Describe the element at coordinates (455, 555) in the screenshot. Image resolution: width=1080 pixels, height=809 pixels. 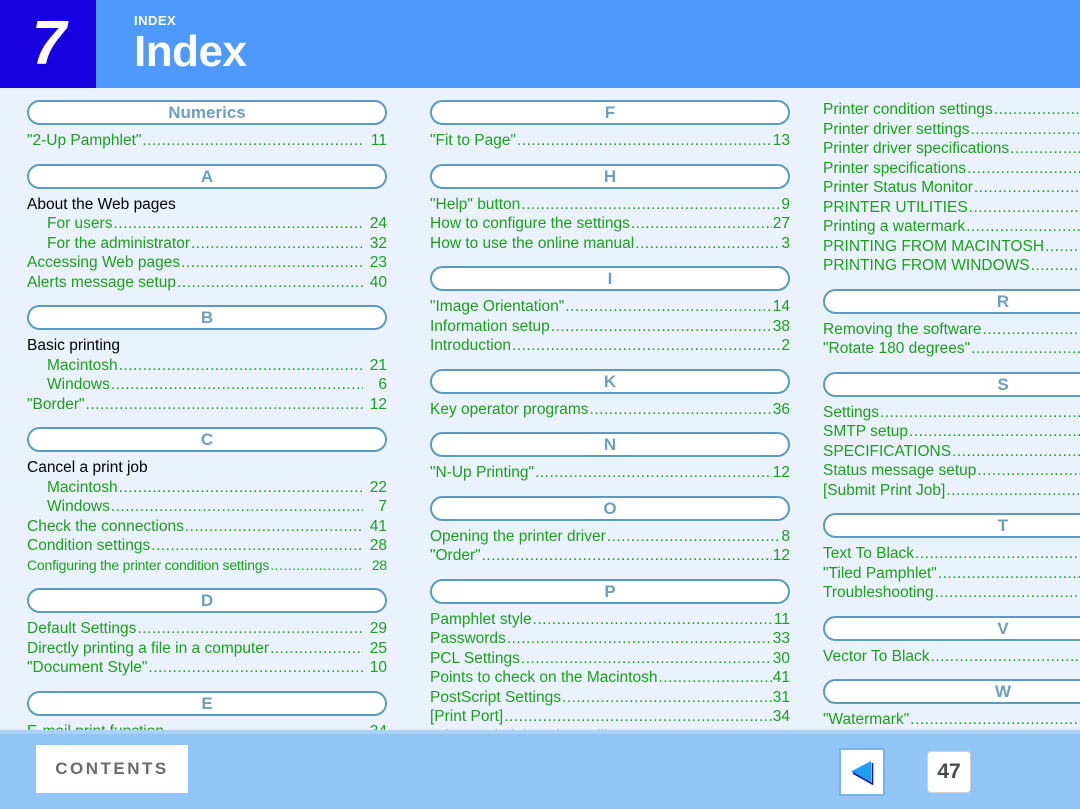
I see `index-entry-label: "Order"` at that location.